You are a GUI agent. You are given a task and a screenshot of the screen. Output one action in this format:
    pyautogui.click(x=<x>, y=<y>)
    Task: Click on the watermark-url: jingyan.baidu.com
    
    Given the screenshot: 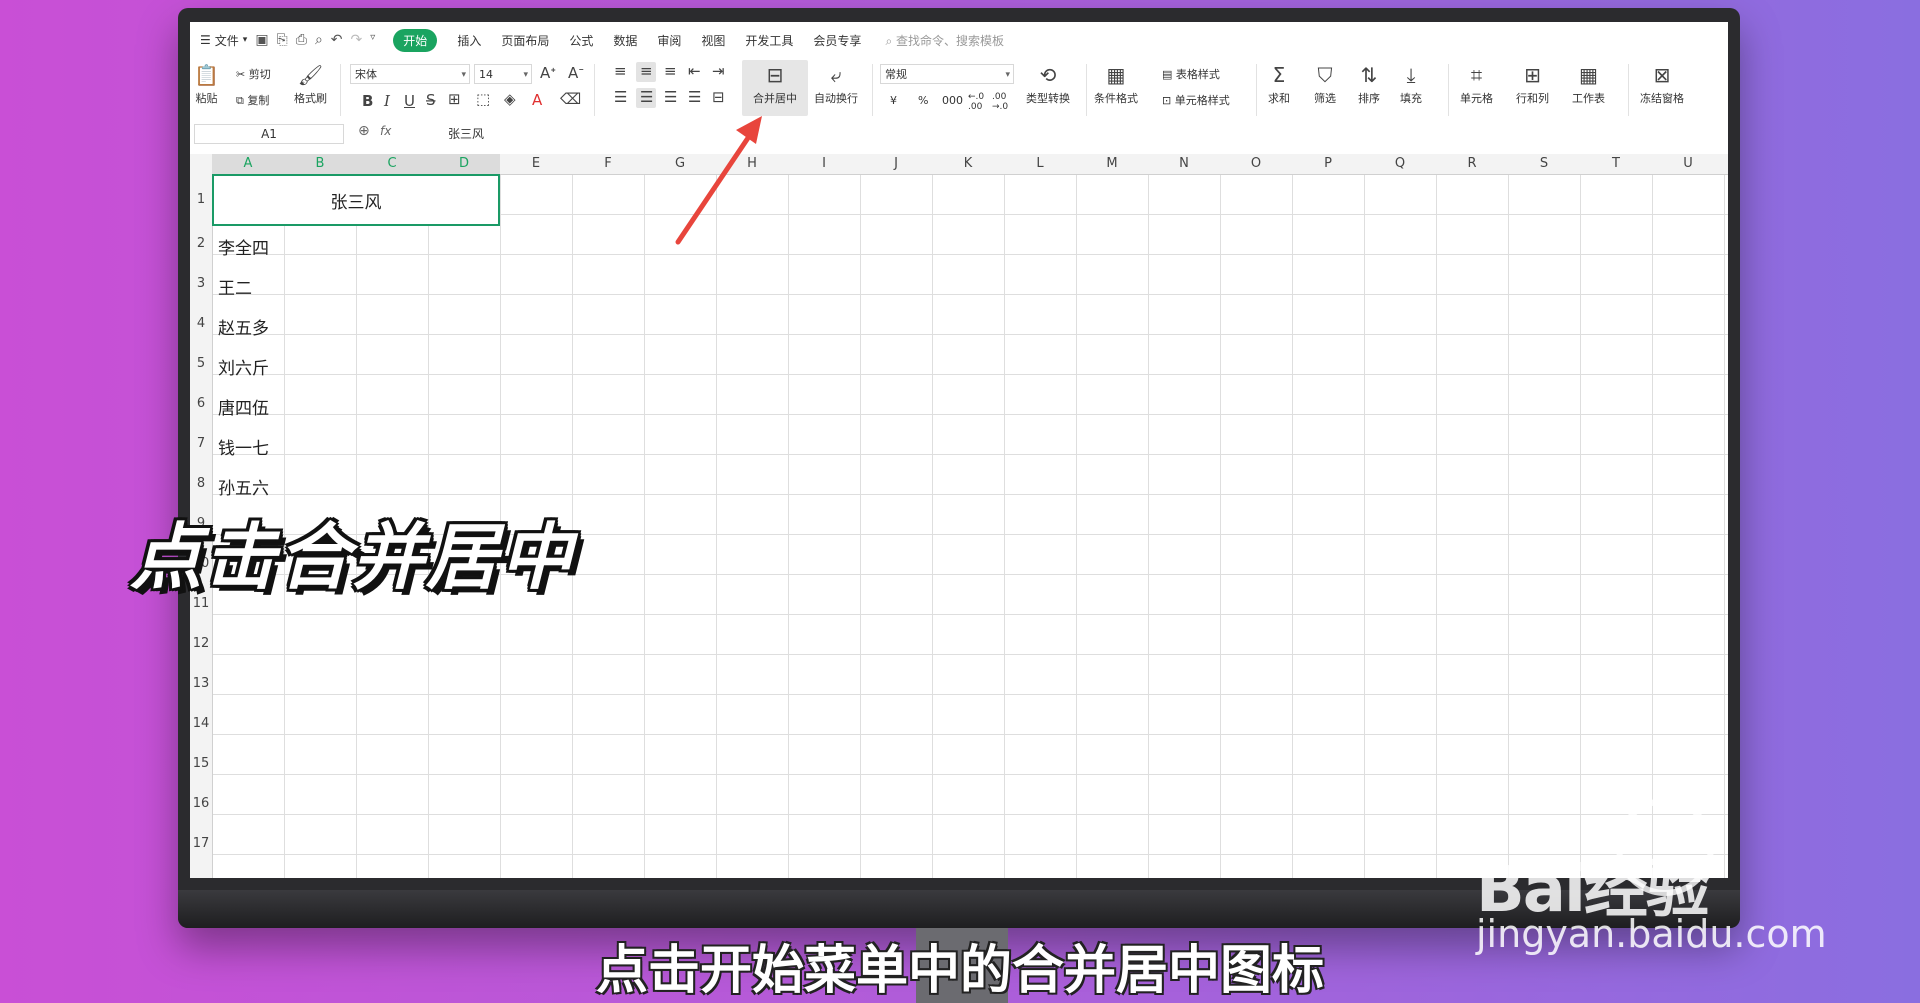 What is the action you would take?
    pyautogui.click(x=1651, y=934)
    